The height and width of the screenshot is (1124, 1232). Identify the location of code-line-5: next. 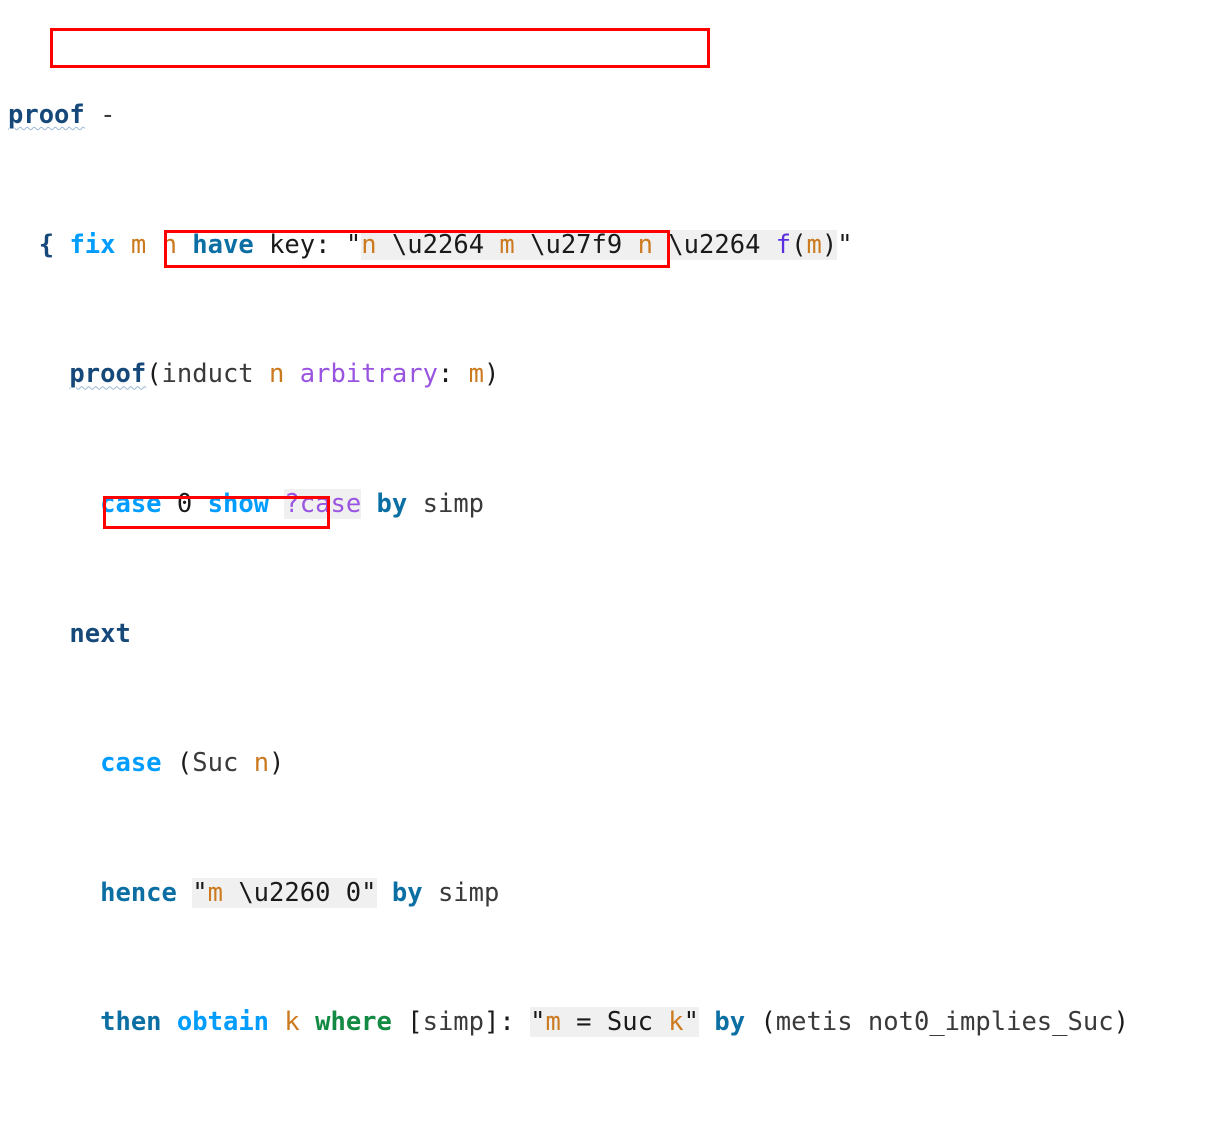
(599, 634).